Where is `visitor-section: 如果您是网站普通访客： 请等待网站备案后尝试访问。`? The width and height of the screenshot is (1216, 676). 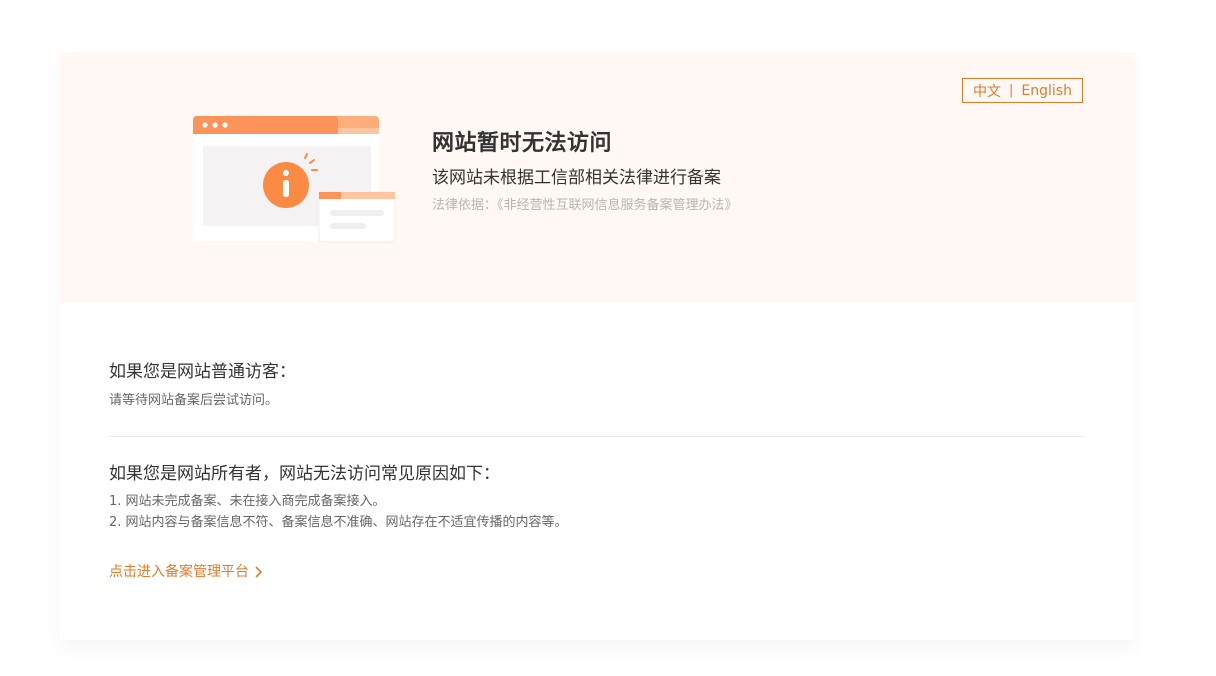
visitor-section: 如果您是网站普通访客： 请等待网站备案后尝试访问。 is located at coordinates (597, 385).